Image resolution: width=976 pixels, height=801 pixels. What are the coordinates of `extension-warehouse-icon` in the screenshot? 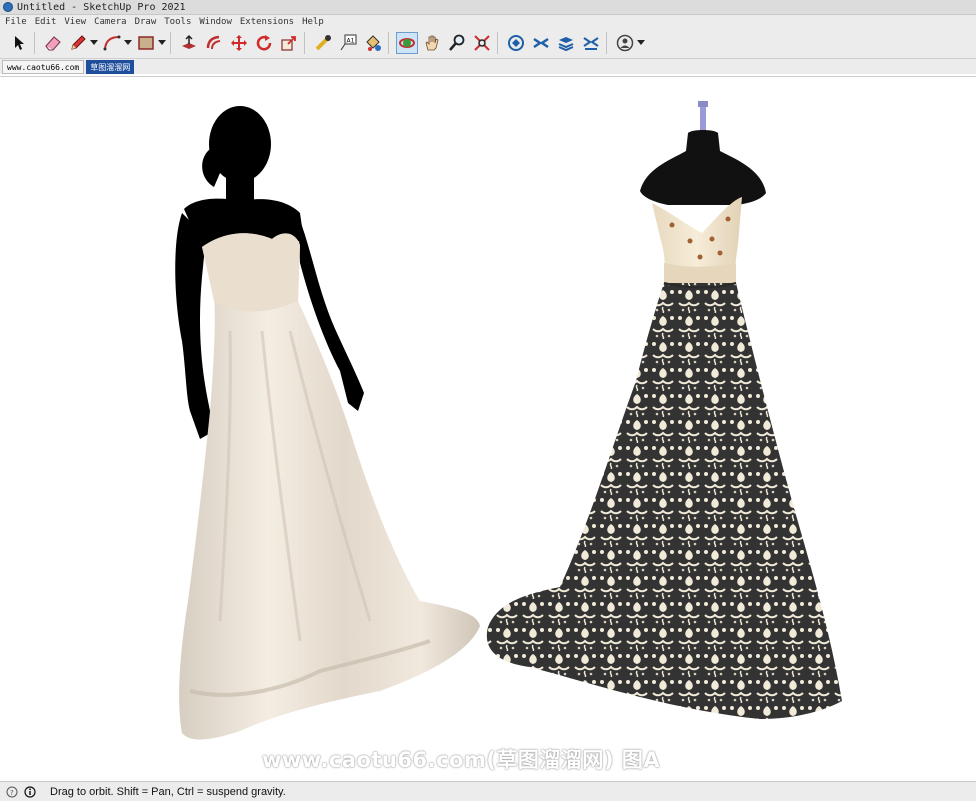 It's located at (541, 43).